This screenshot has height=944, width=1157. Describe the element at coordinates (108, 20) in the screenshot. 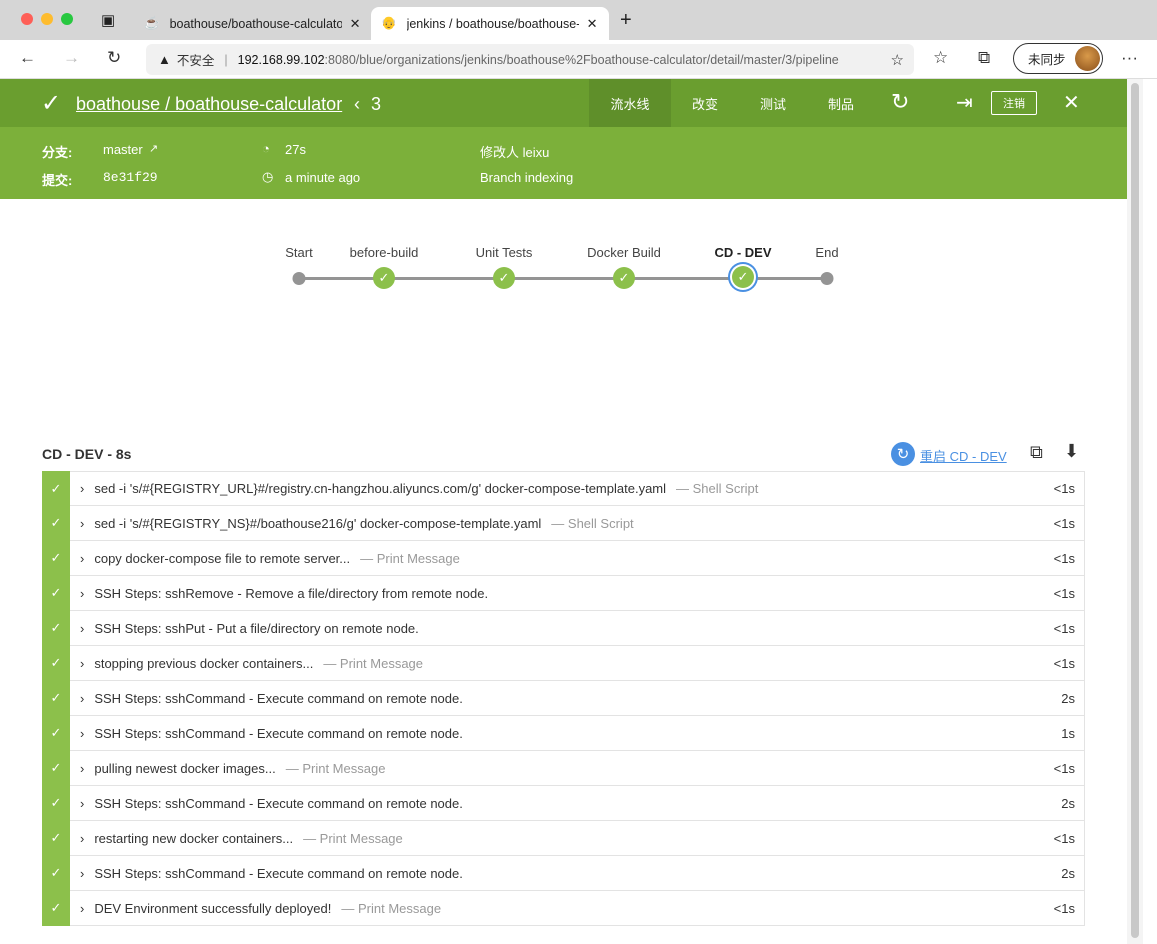

I see `sidebar-toggle-icon: ▣` at that location.